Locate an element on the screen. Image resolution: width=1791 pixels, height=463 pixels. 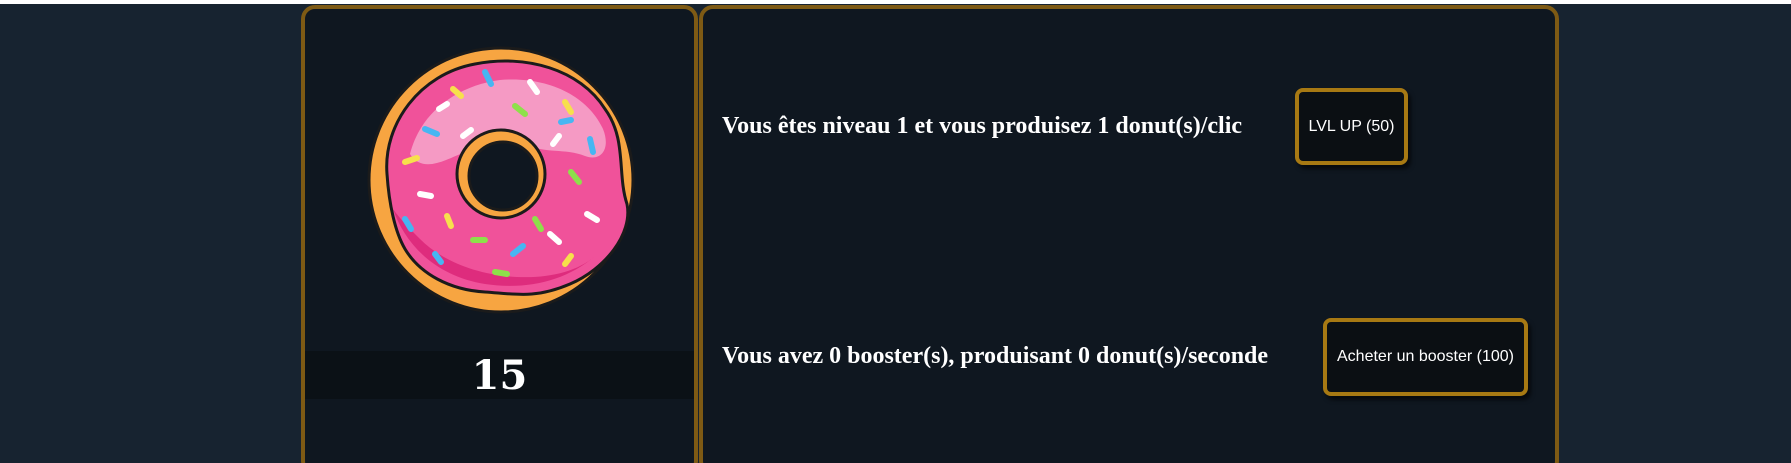
donut-icon is located at coordinates (501, 180).